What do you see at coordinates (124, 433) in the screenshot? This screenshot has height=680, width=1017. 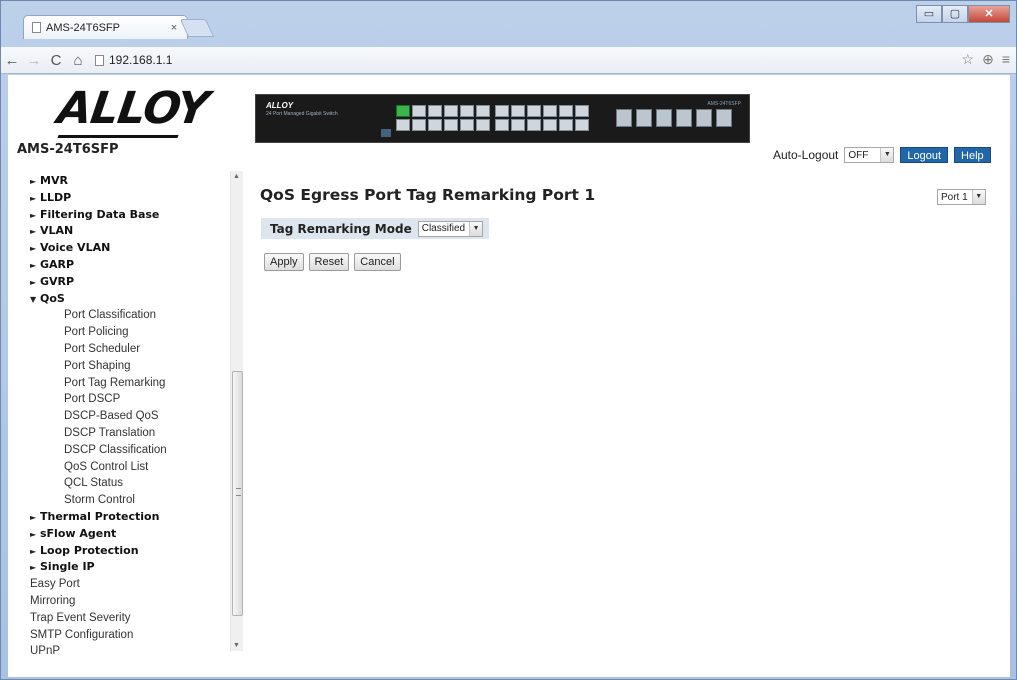 I see `sidebar-item-dscp-translation: DSCP Translation` at bounding box center [124, 433].